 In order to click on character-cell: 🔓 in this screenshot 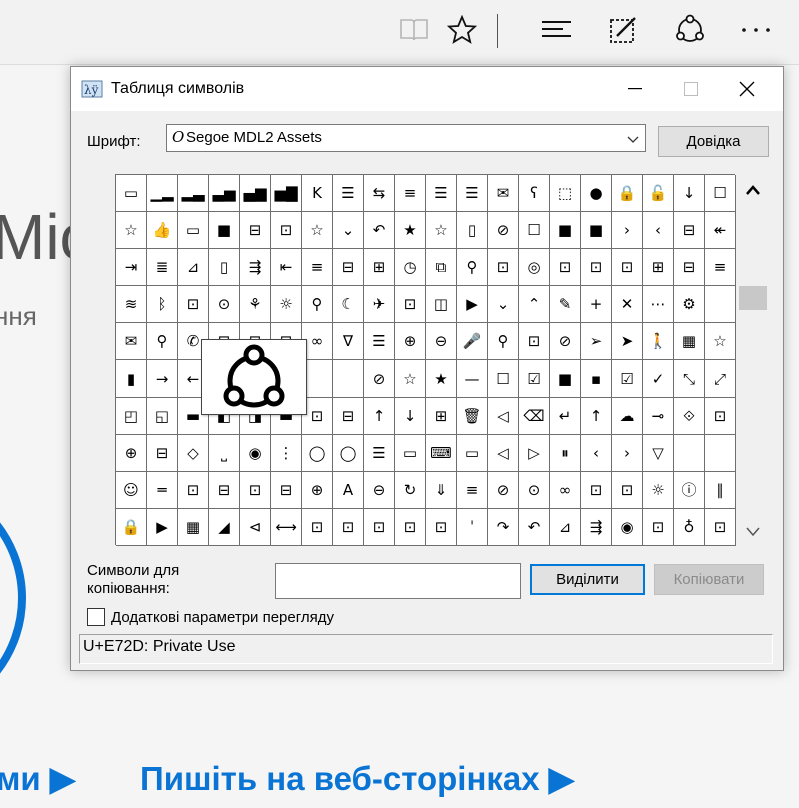, I will do `click(658, 194)`.